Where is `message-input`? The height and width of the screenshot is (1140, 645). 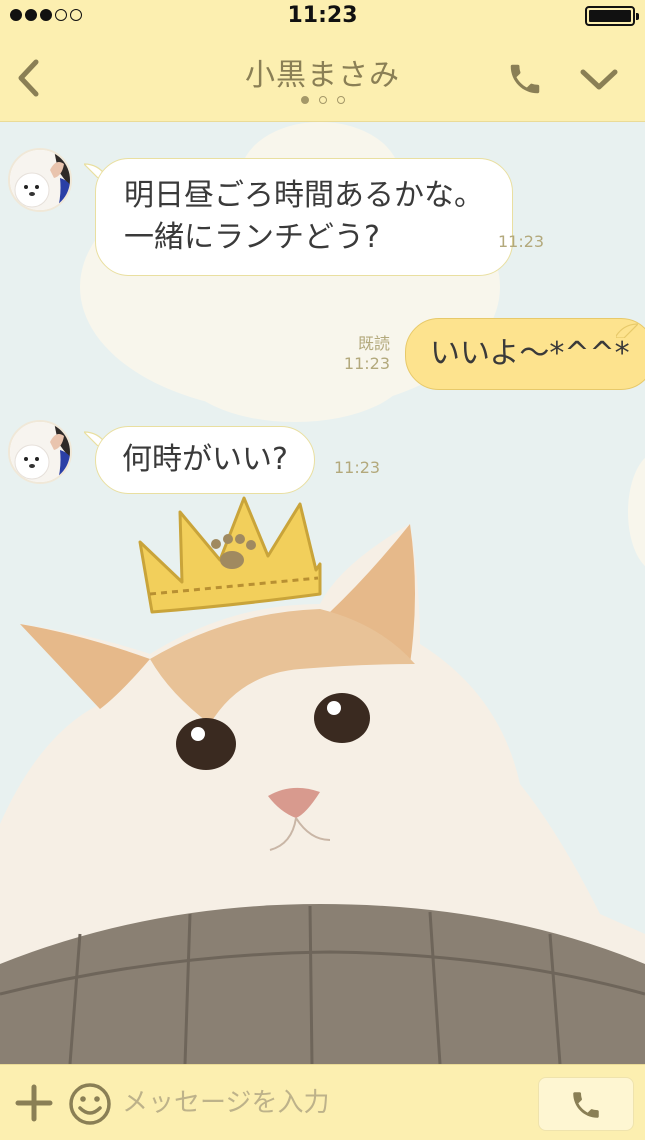 message-input is located at coordinates (322, 1103).